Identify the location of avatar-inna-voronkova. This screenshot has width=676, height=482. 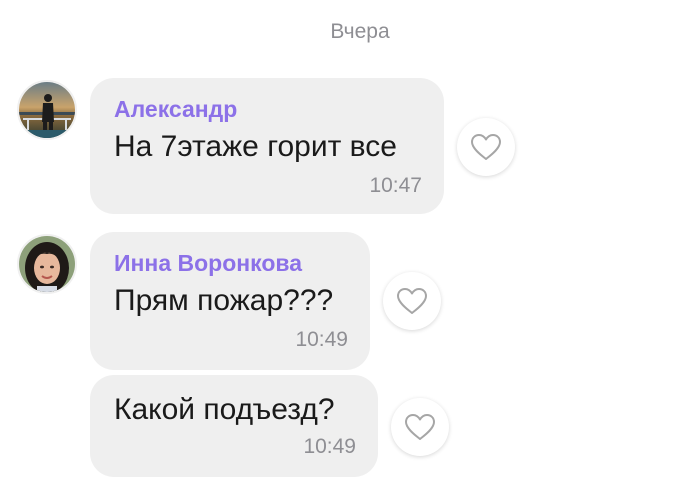
(47, 264).